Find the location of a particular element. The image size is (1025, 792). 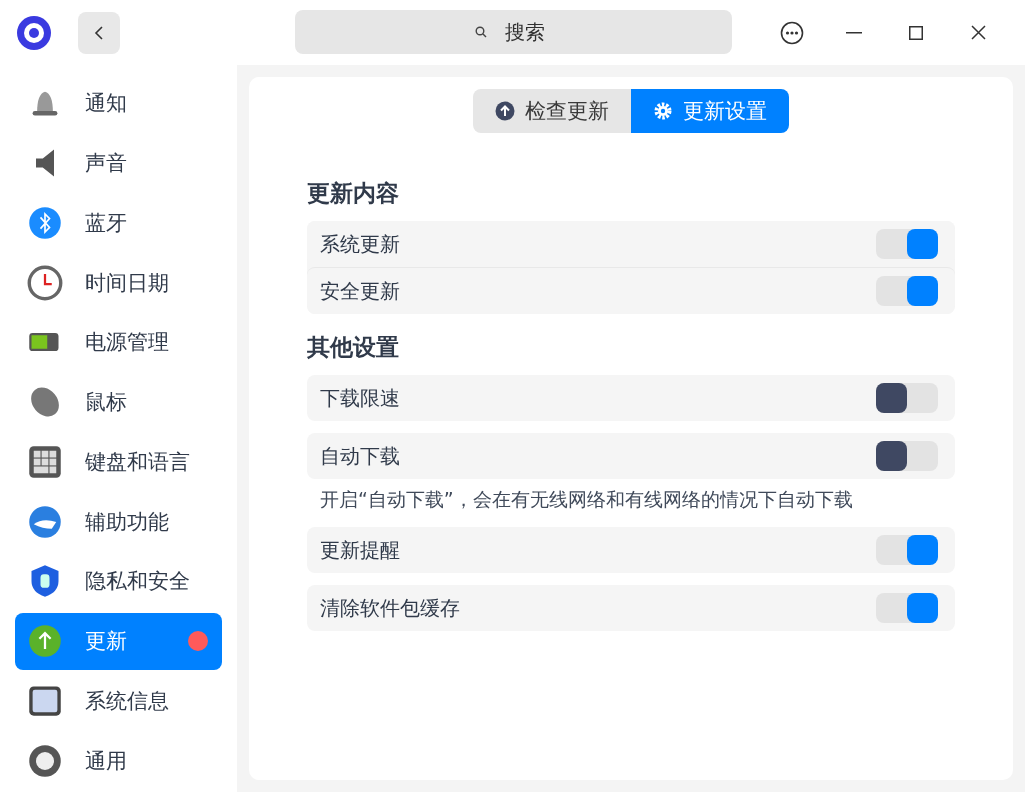

setting-label: 下载限速 is located at coordinates (360, 398).